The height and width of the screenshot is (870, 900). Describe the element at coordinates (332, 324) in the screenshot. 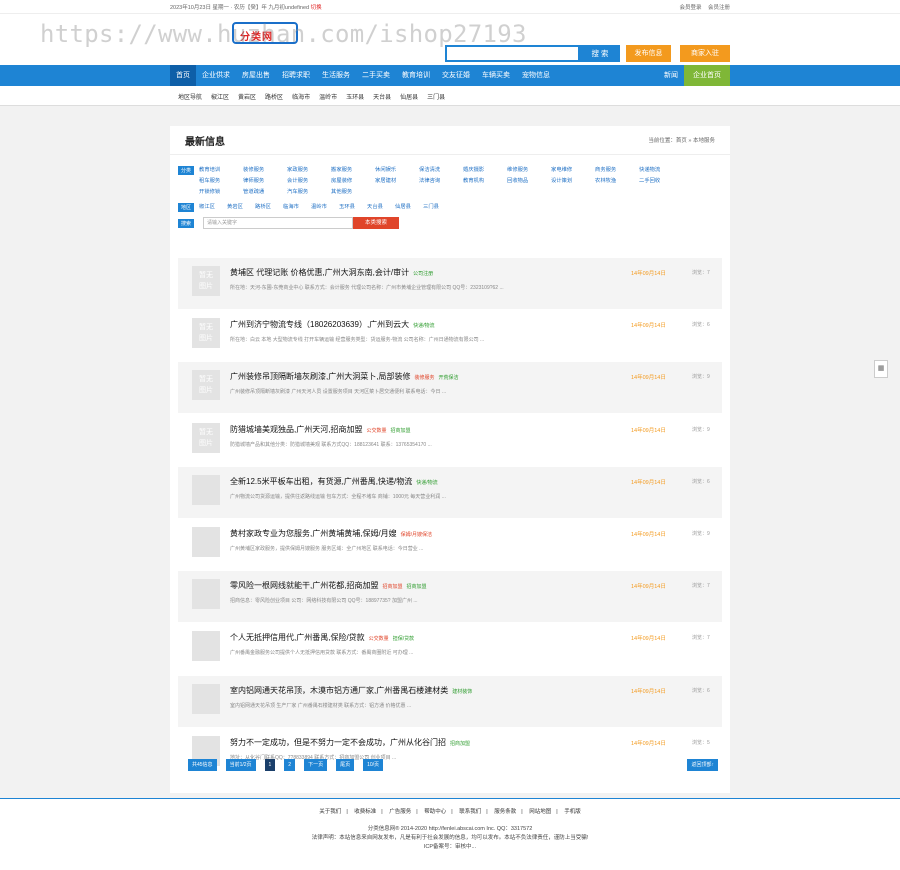

I see `listing-title: 广州到济宁物流专线（18026203639）,广州到云大 快递/物流` at that location.